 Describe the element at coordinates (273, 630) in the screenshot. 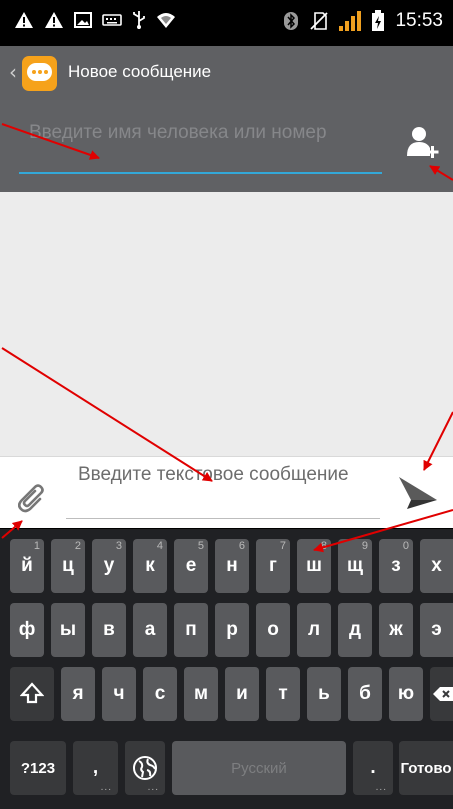

I see `key: о` at that location.